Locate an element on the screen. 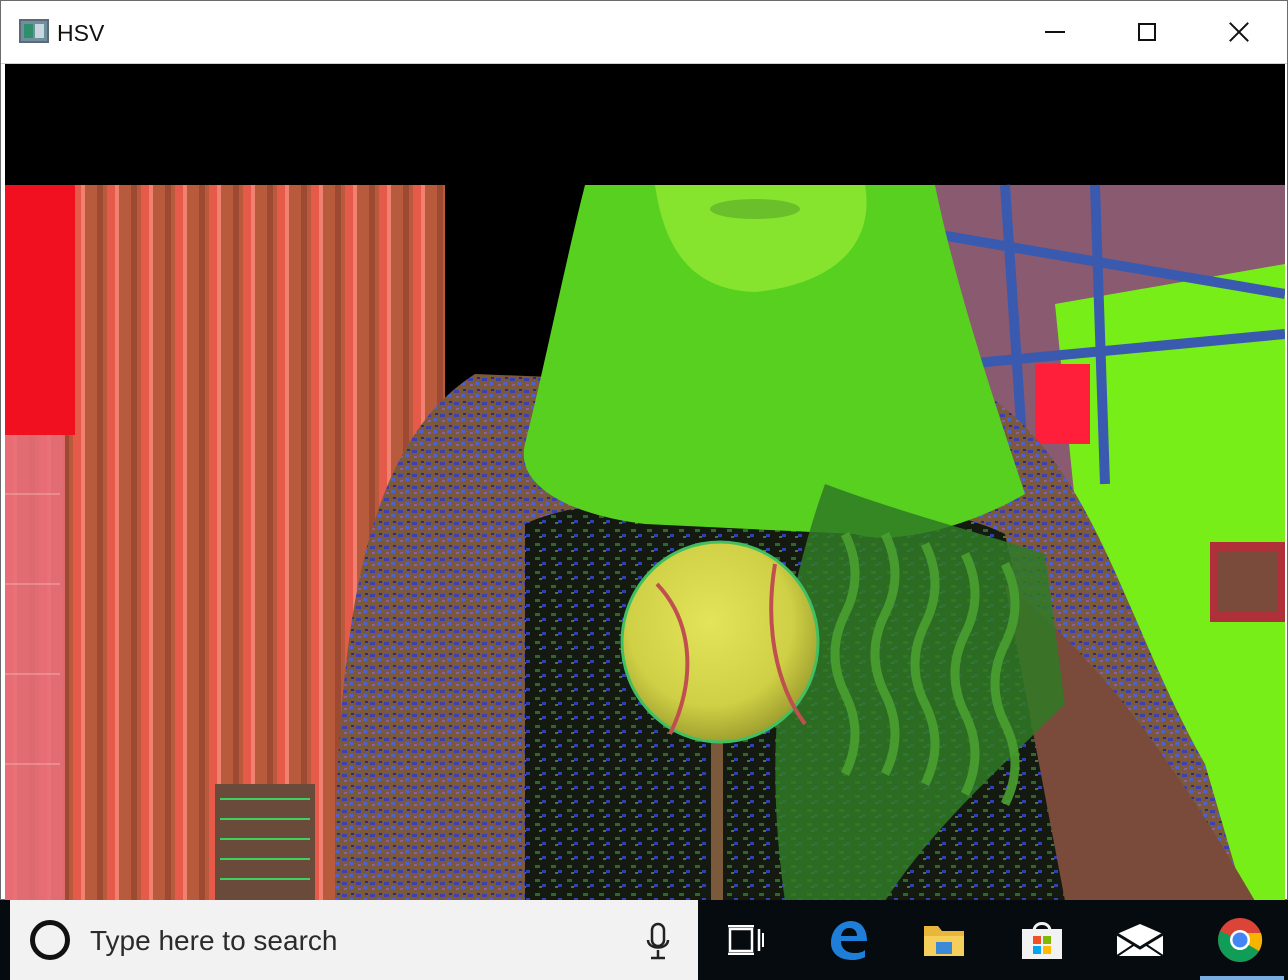  file-explorer-icon is located at coordinates (944, 941).